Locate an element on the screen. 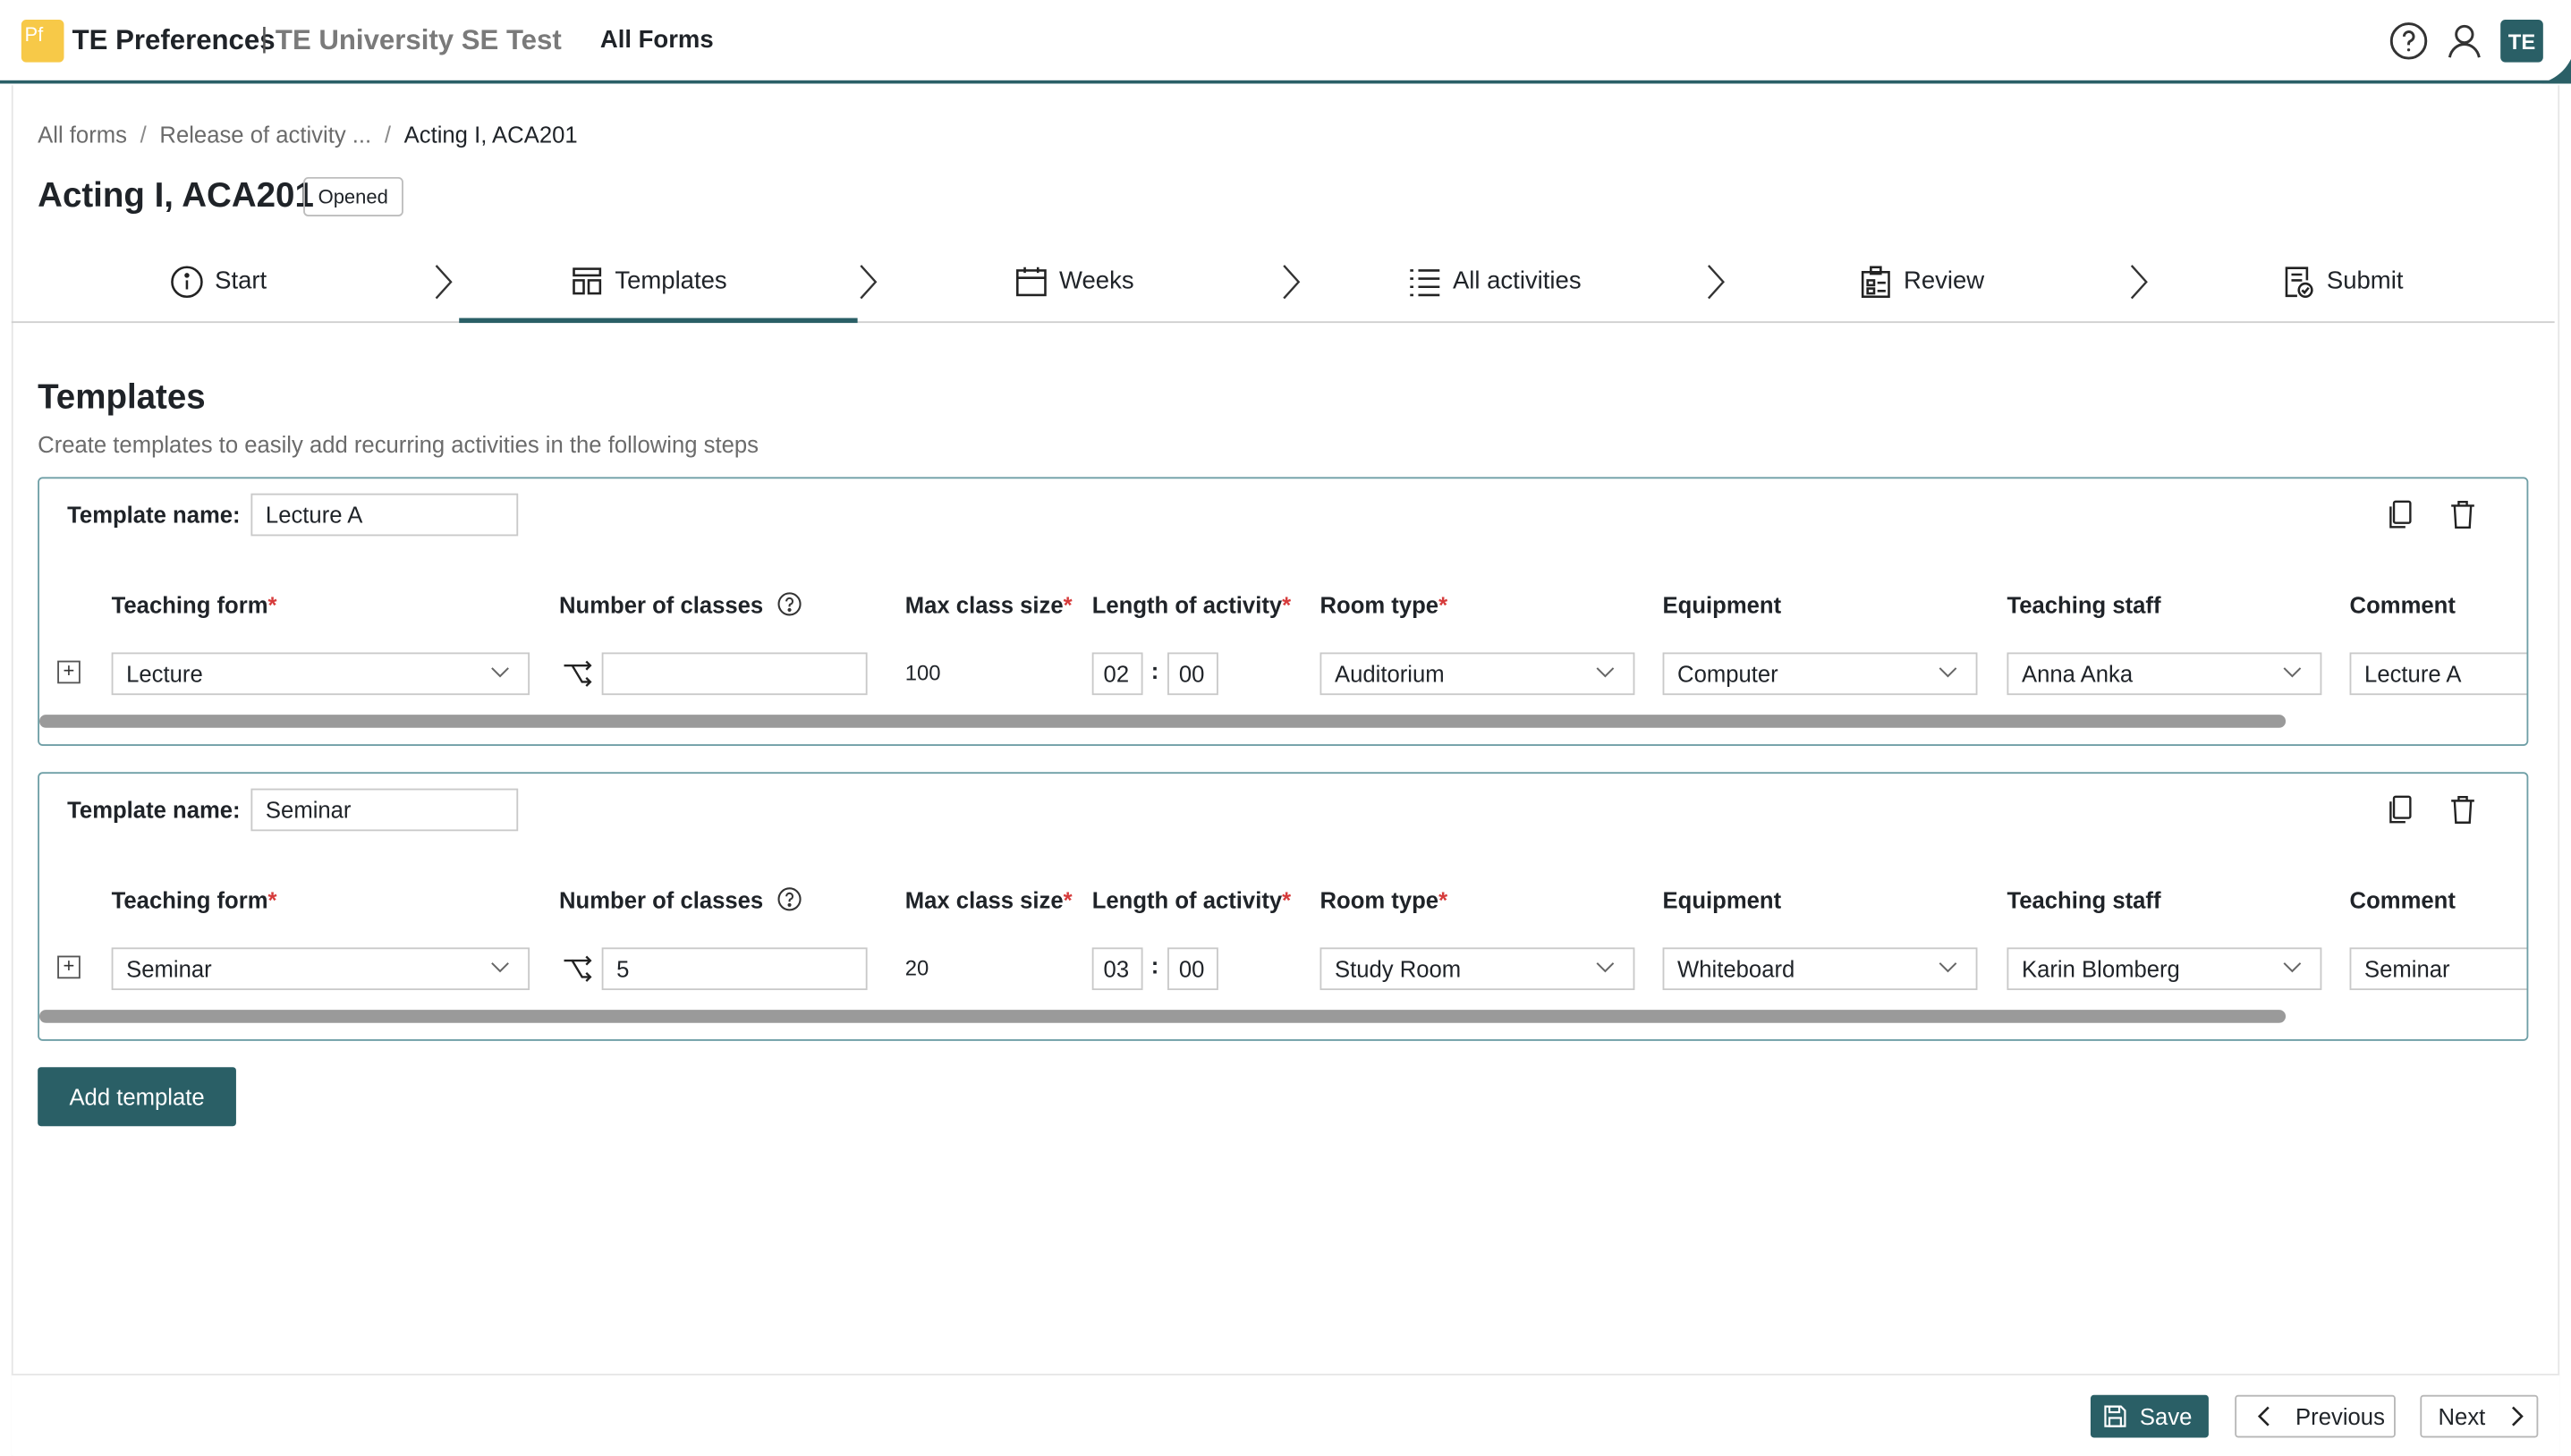 This screenshot has height=1456, width=2571. page-title: Acting I, ACA201 is located at coordinates (176, 196).